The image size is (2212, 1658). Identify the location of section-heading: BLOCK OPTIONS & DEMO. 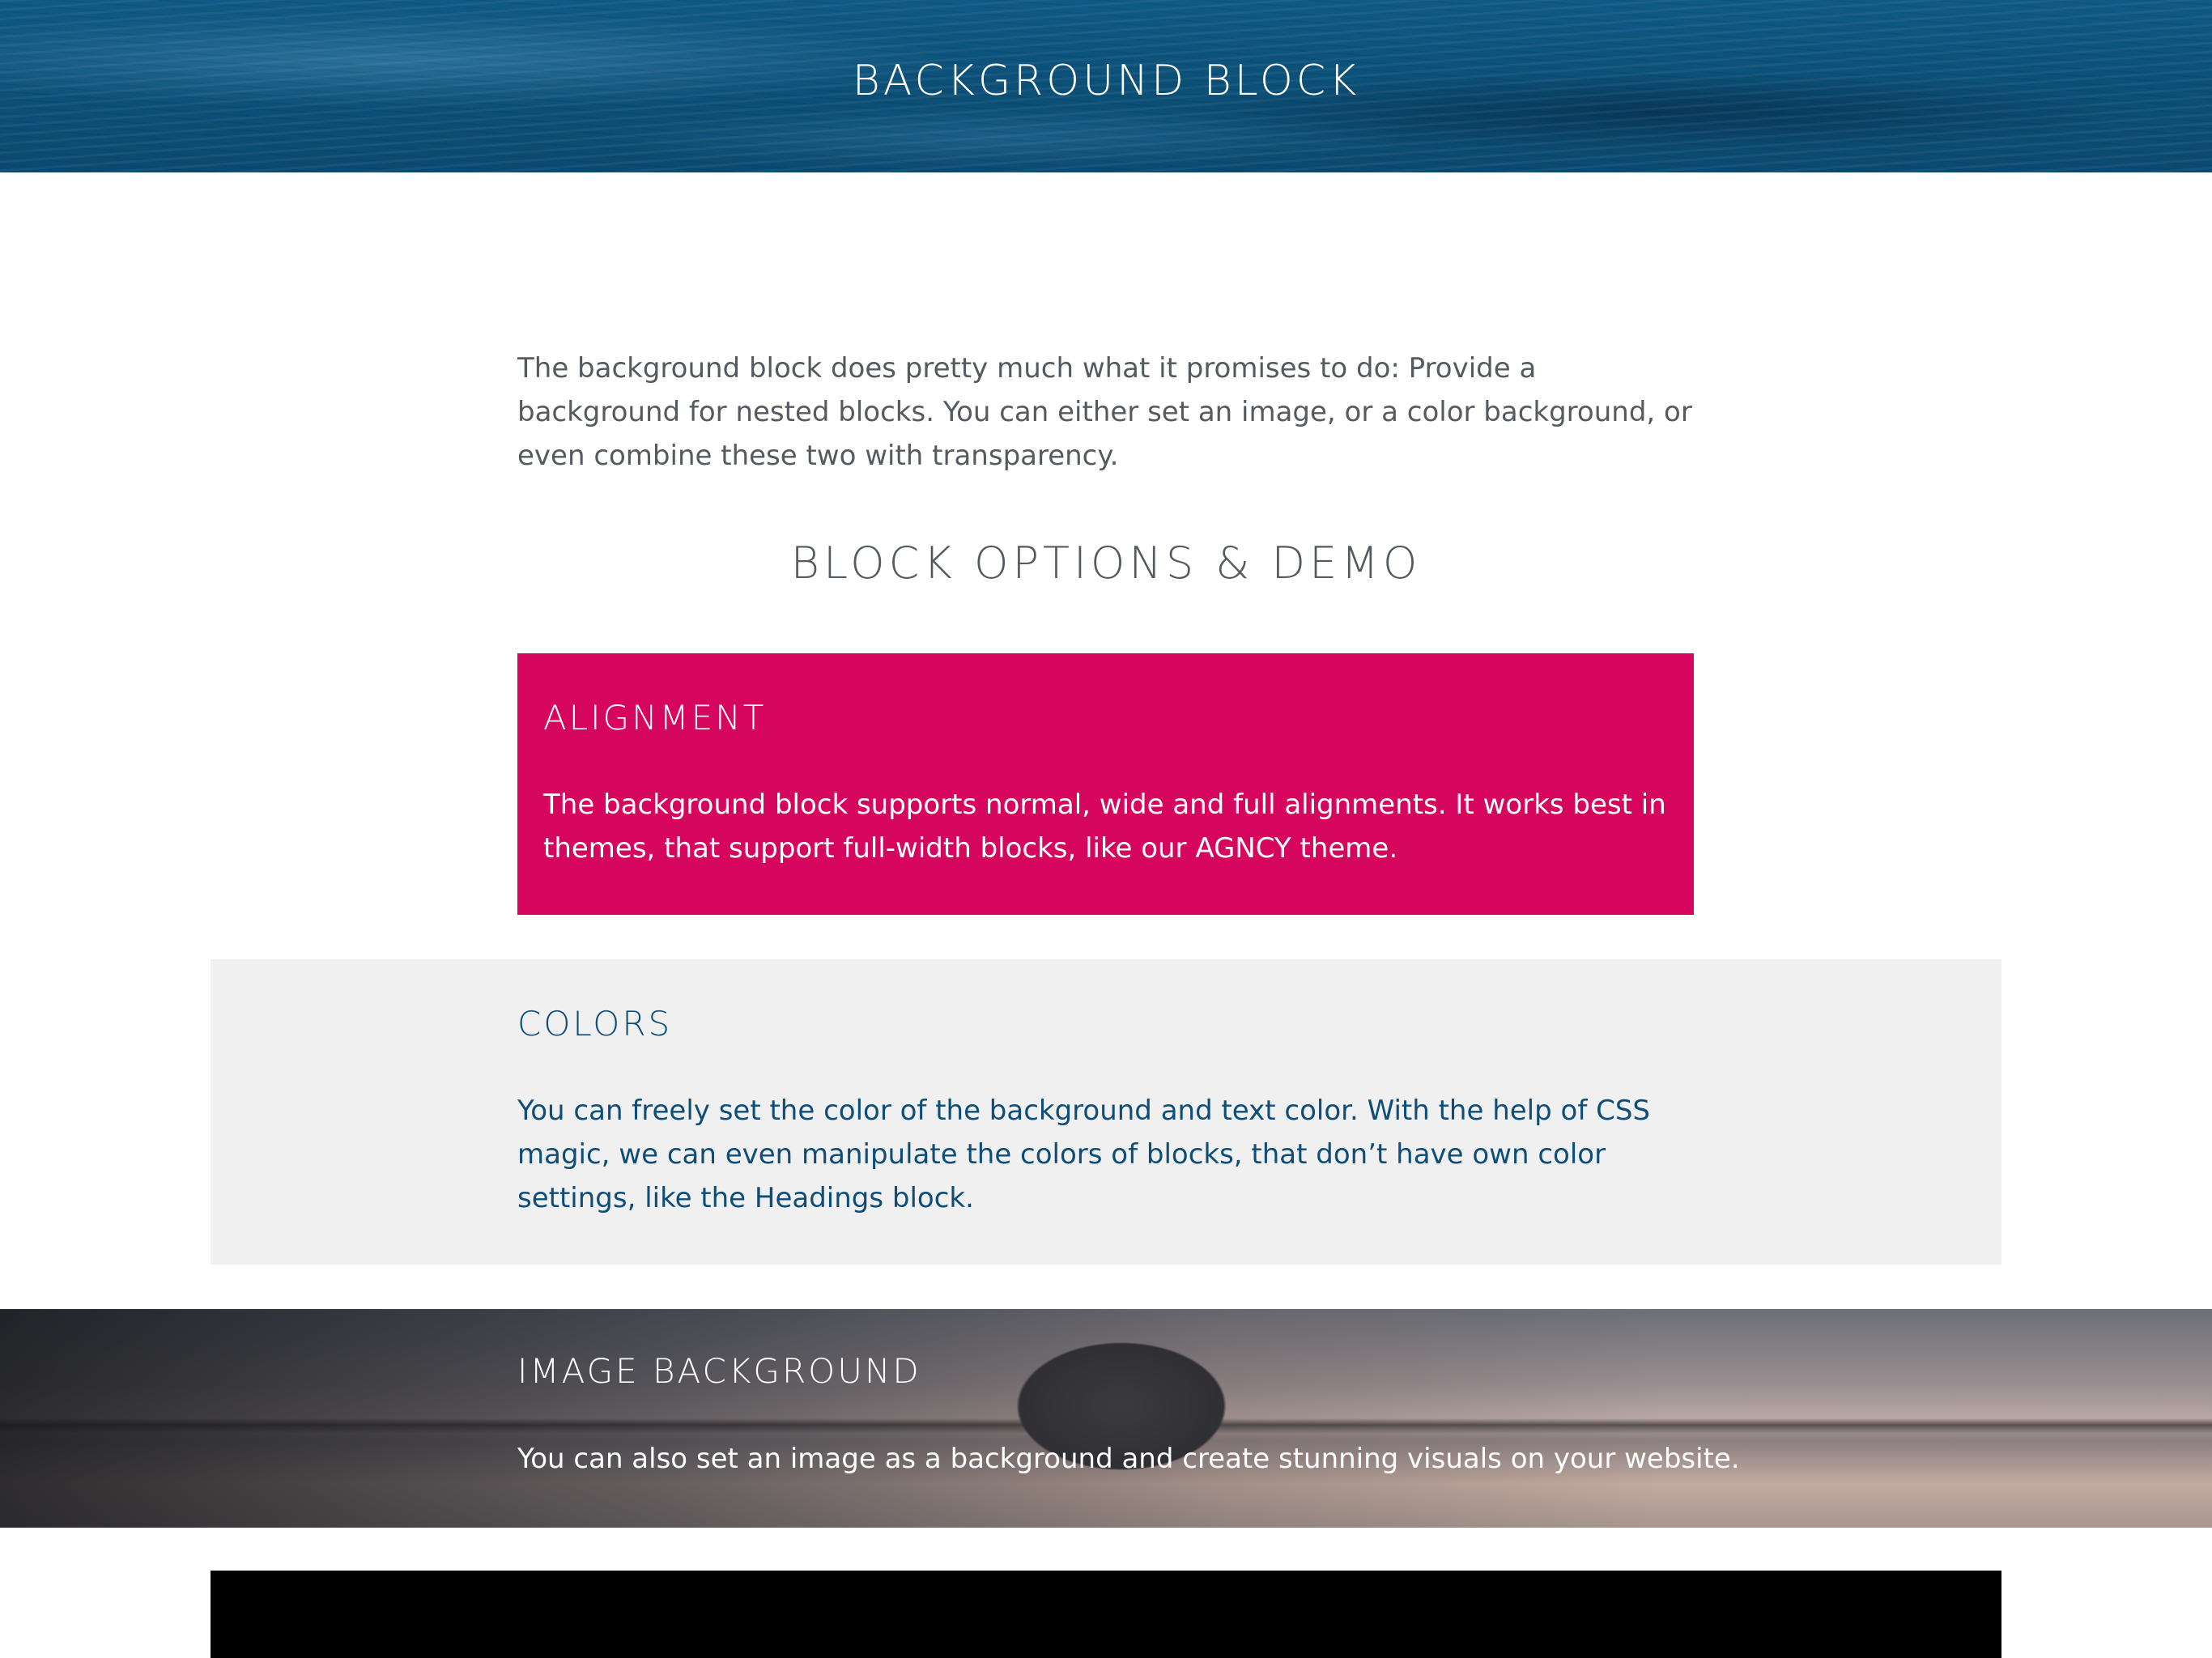
(1106, 563).